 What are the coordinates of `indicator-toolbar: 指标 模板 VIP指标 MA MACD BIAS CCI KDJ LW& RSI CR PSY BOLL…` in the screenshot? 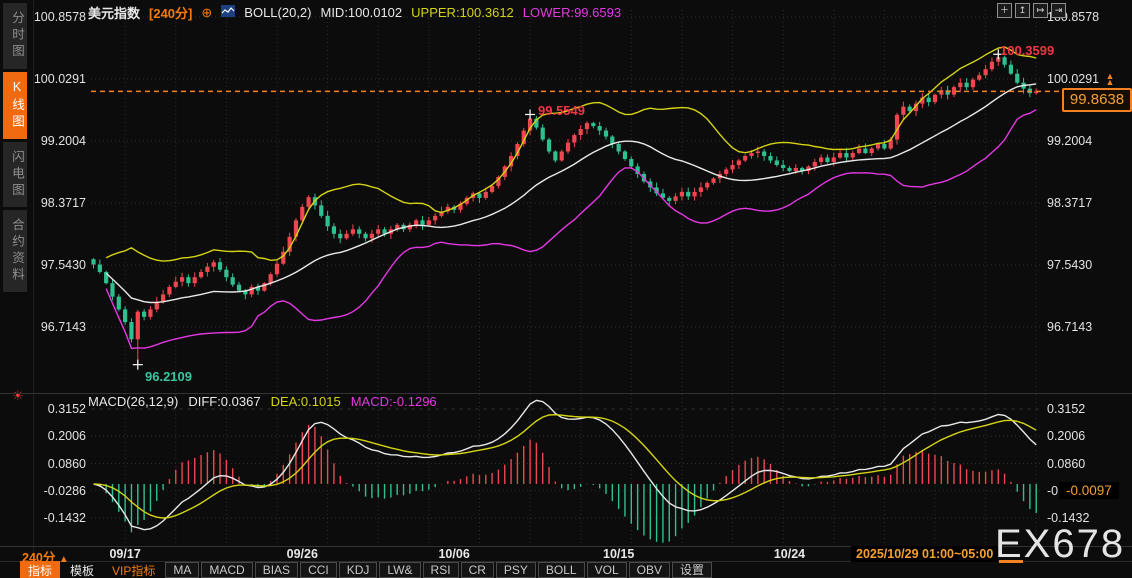 It's located at (366, 569).